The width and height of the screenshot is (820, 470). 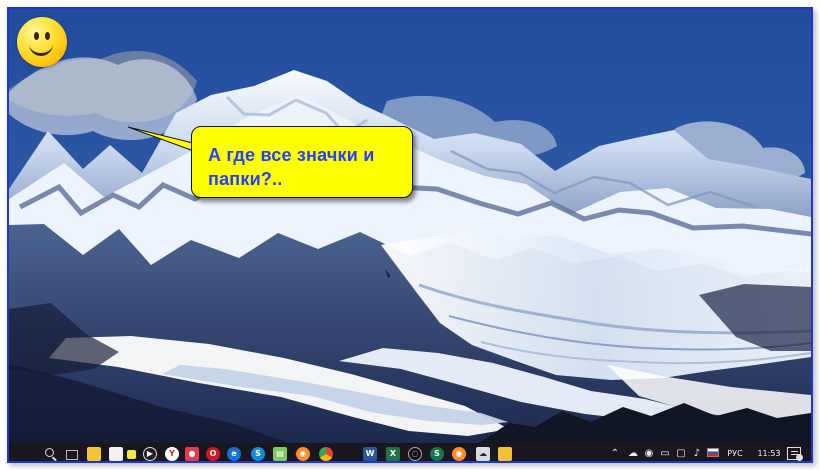 What do you see at coordinates (437, 454) in the screenshot?
I see `spreadsheet-icon: S` at bounding box center [437, 454].